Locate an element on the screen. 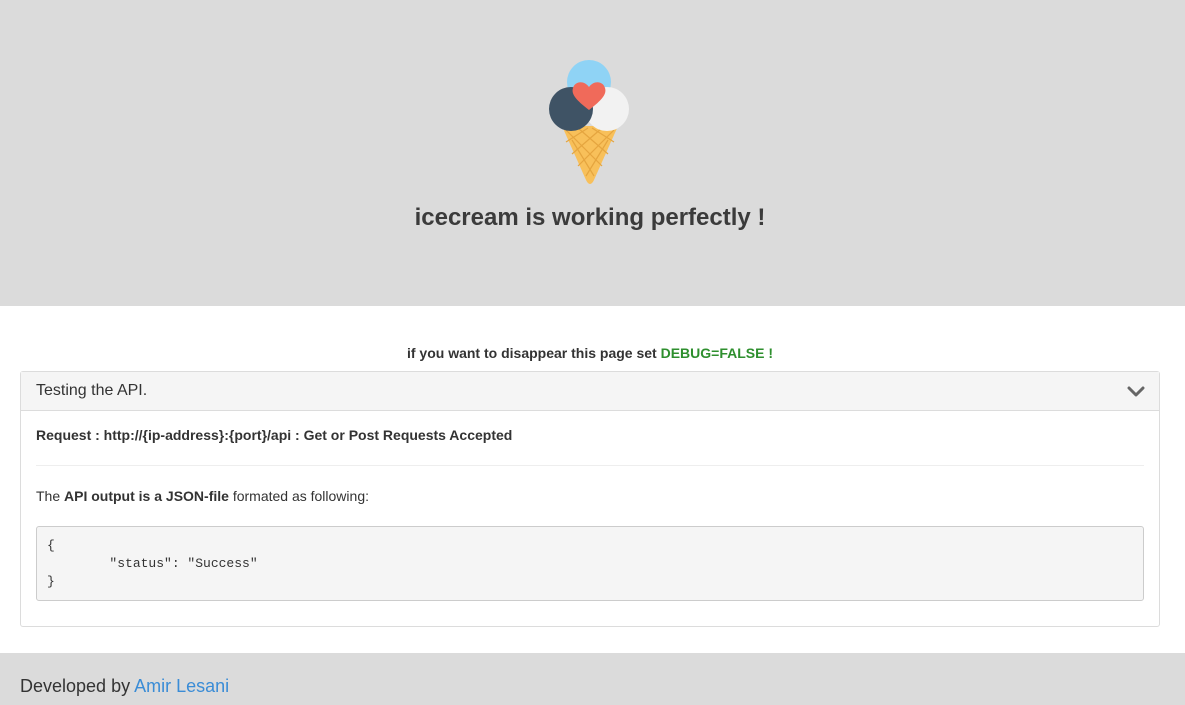 The image size is (1185, 705). page-title: icecream is working perfectly ! is located at coordinates (590, 217).